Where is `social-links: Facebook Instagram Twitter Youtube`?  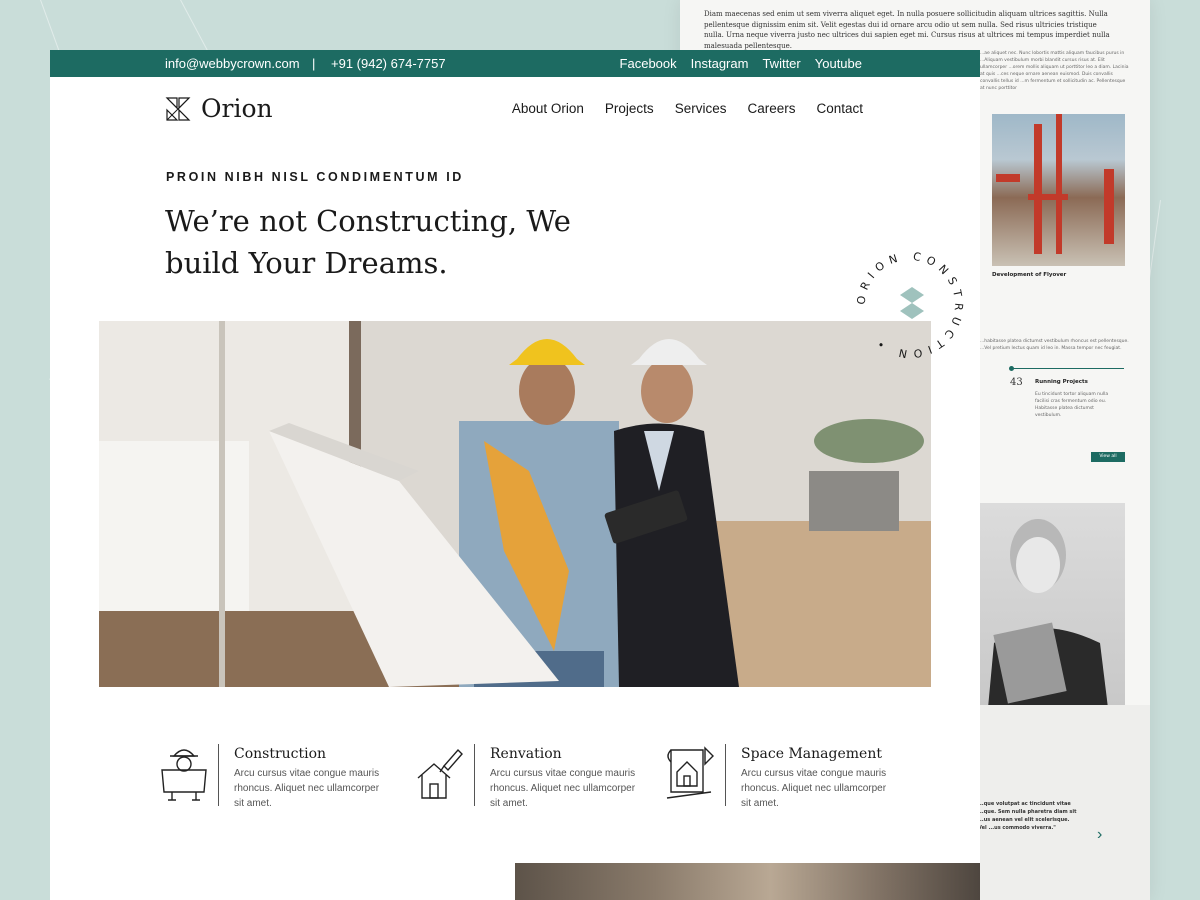
social-links: Facebook Instagram Twitter Youtube is located at coordinates (741, 63).